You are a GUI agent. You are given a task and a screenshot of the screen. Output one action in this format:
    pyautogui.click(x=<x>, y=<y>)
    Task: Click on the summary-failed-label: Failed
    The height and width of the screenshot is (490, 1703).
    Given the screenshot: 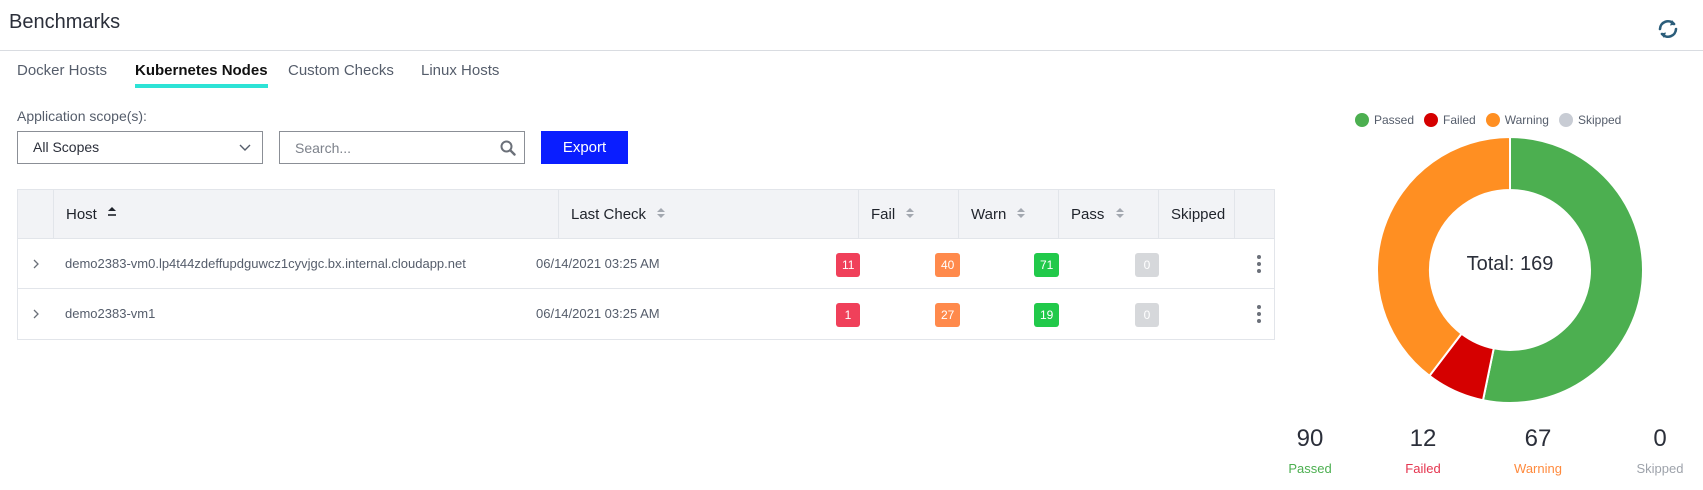 What is the action you would take?
    pyautogui.click(x=1423, y=468)
    